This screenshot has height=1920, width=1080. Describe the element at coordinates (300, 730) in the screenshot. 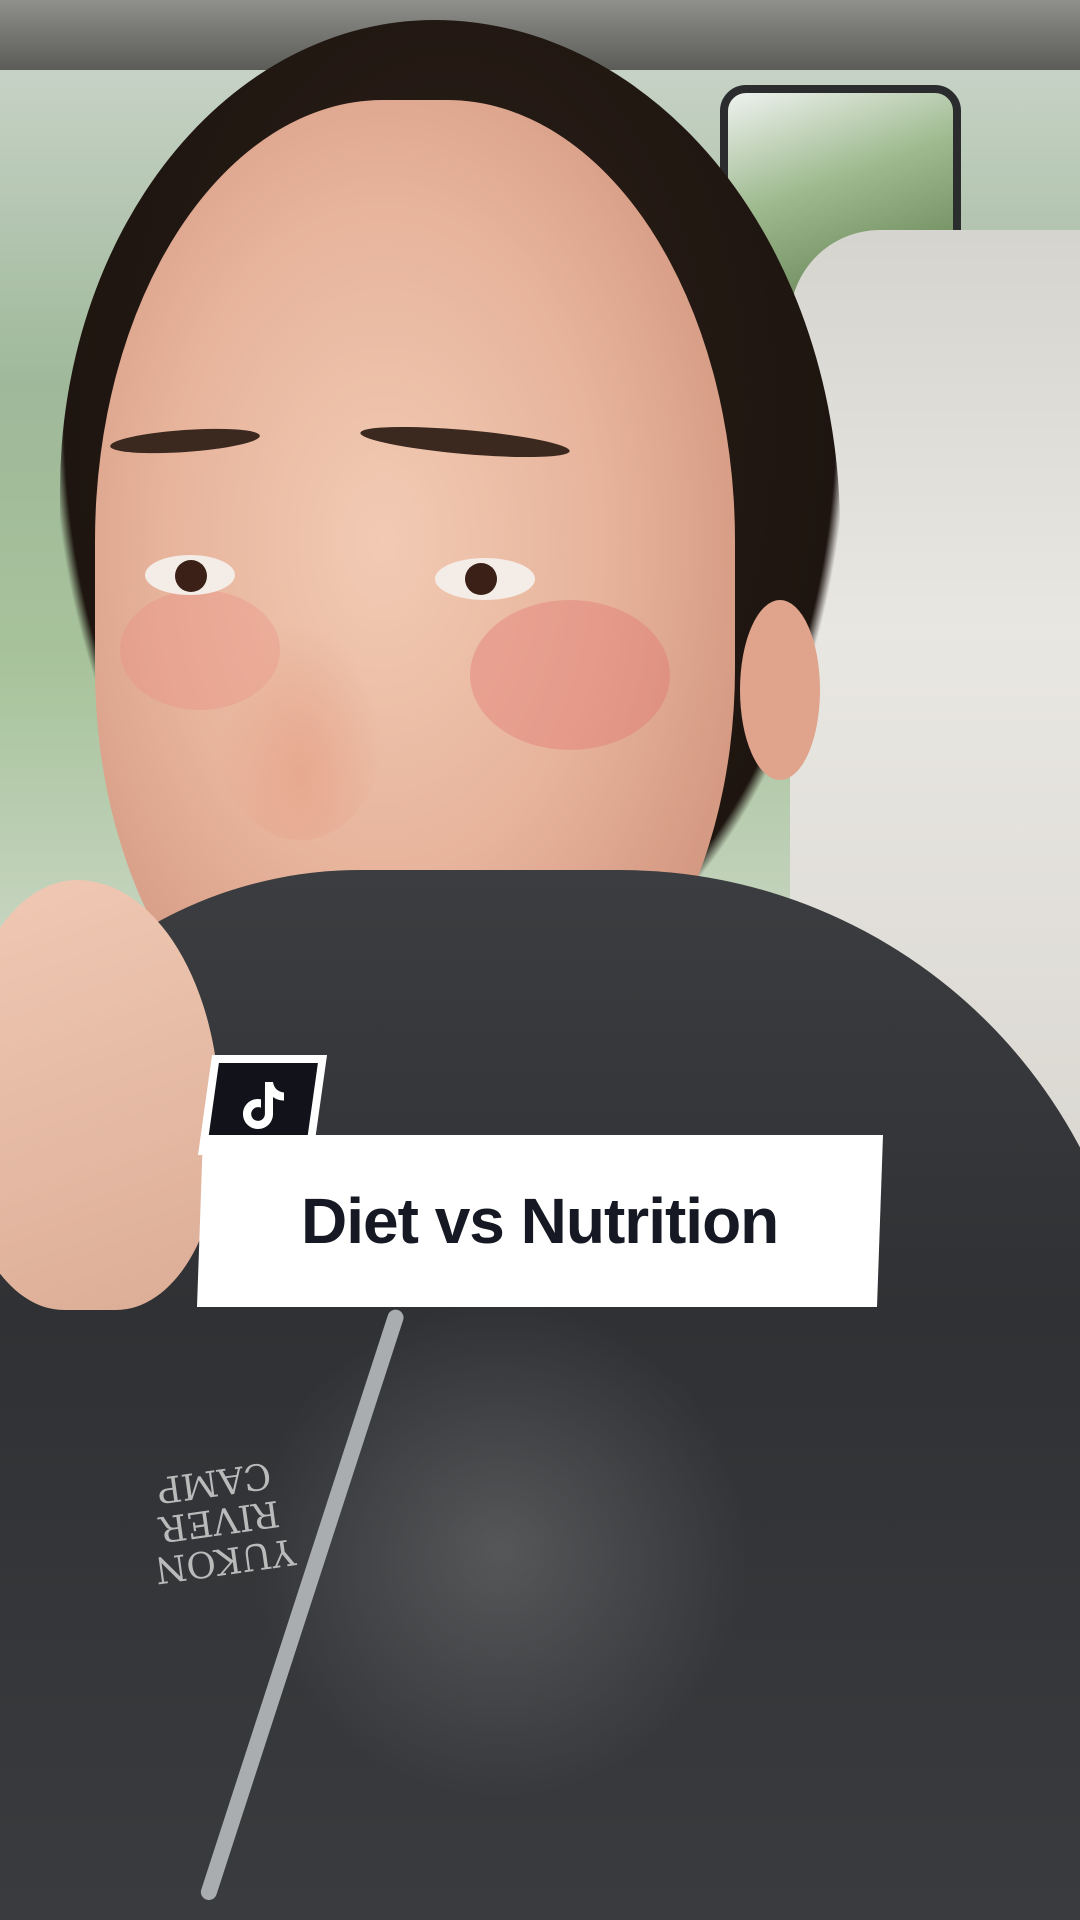

I see `nose` at that location.